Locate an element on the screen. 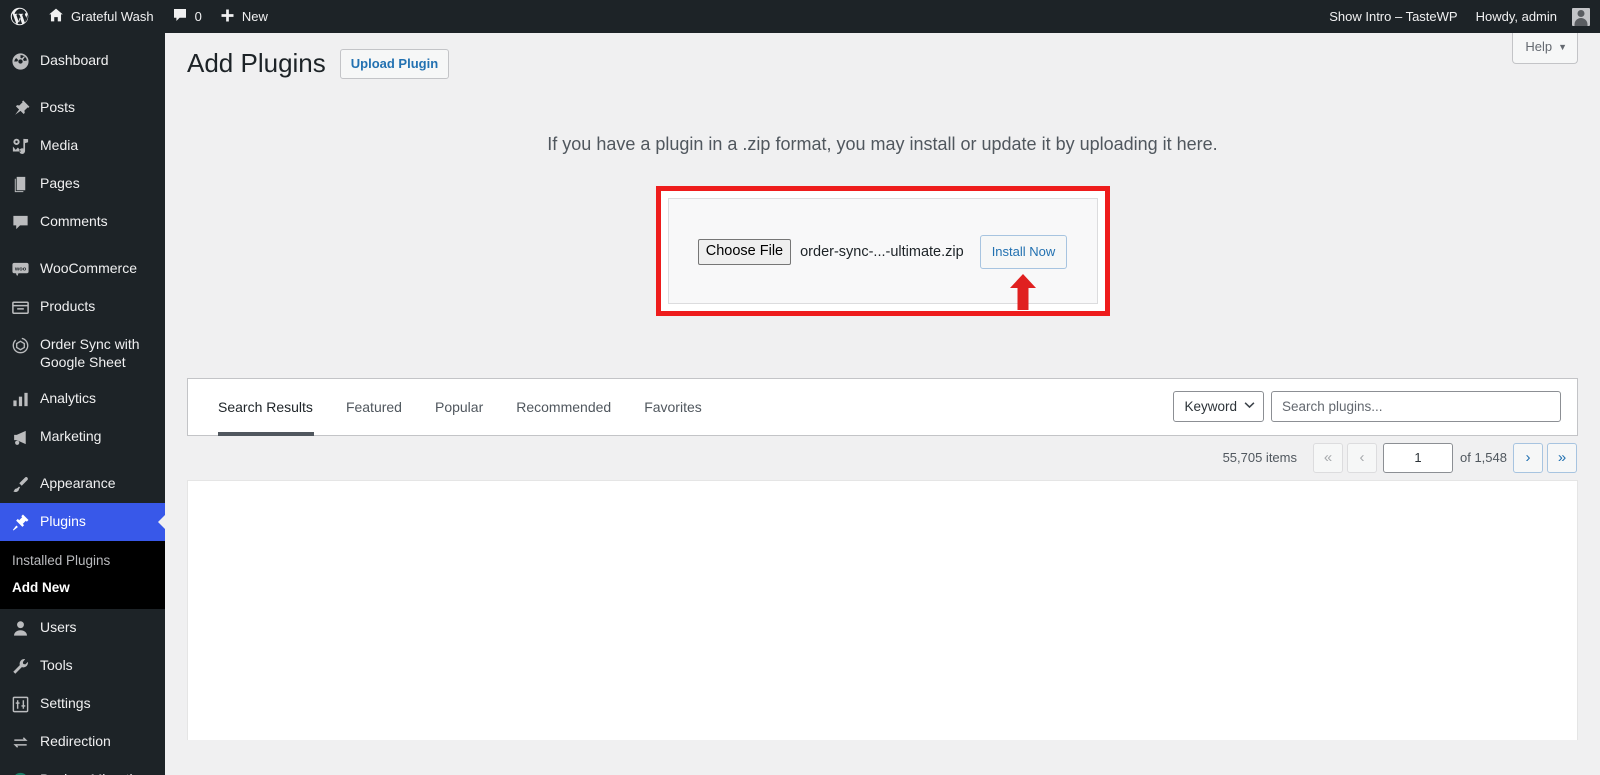 The image size is (1600, 775). upload-plugin-button: Upload Plugin is located at coordinates (394, 64).